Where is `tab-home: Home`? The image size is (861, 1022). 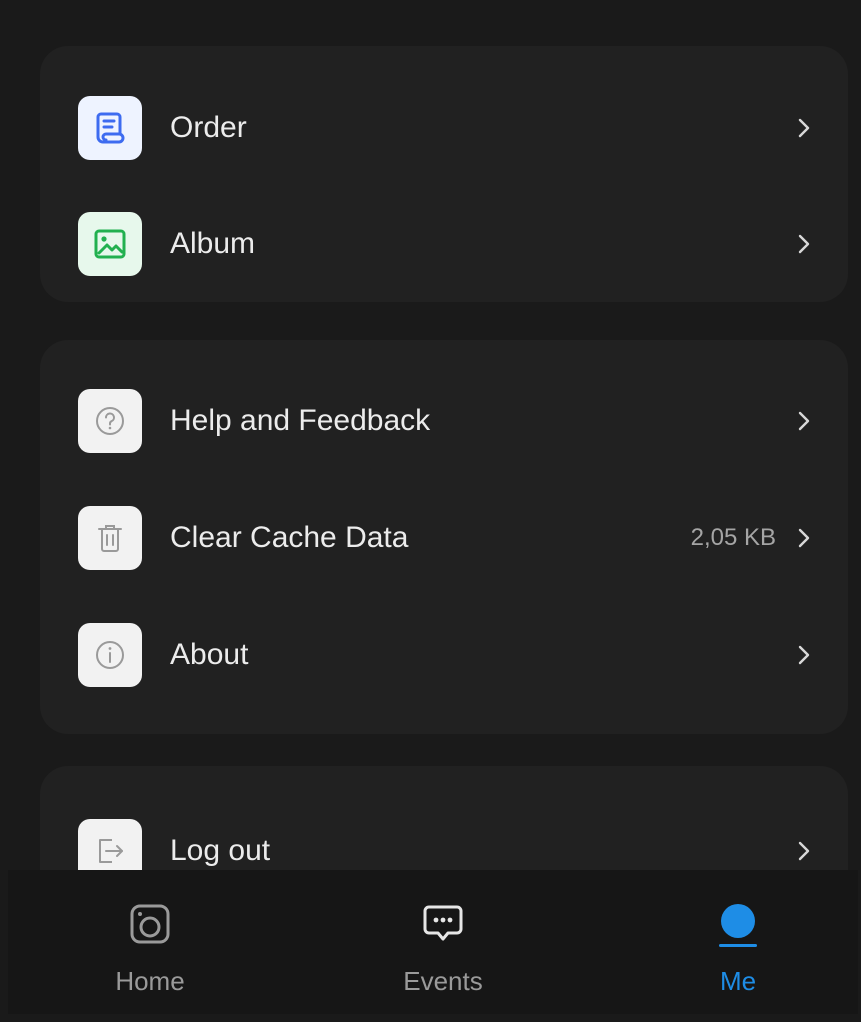 tab-home: Home is located at coordinates (150, 942).